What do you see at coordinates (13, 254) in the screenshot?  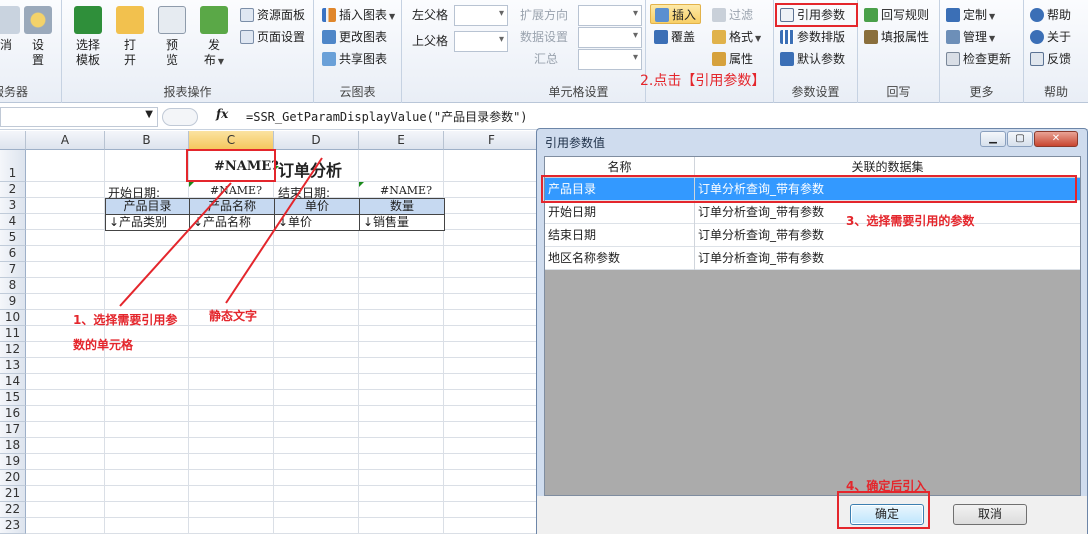 I see `row-header-6: 6` at bounding box center [13, 254].